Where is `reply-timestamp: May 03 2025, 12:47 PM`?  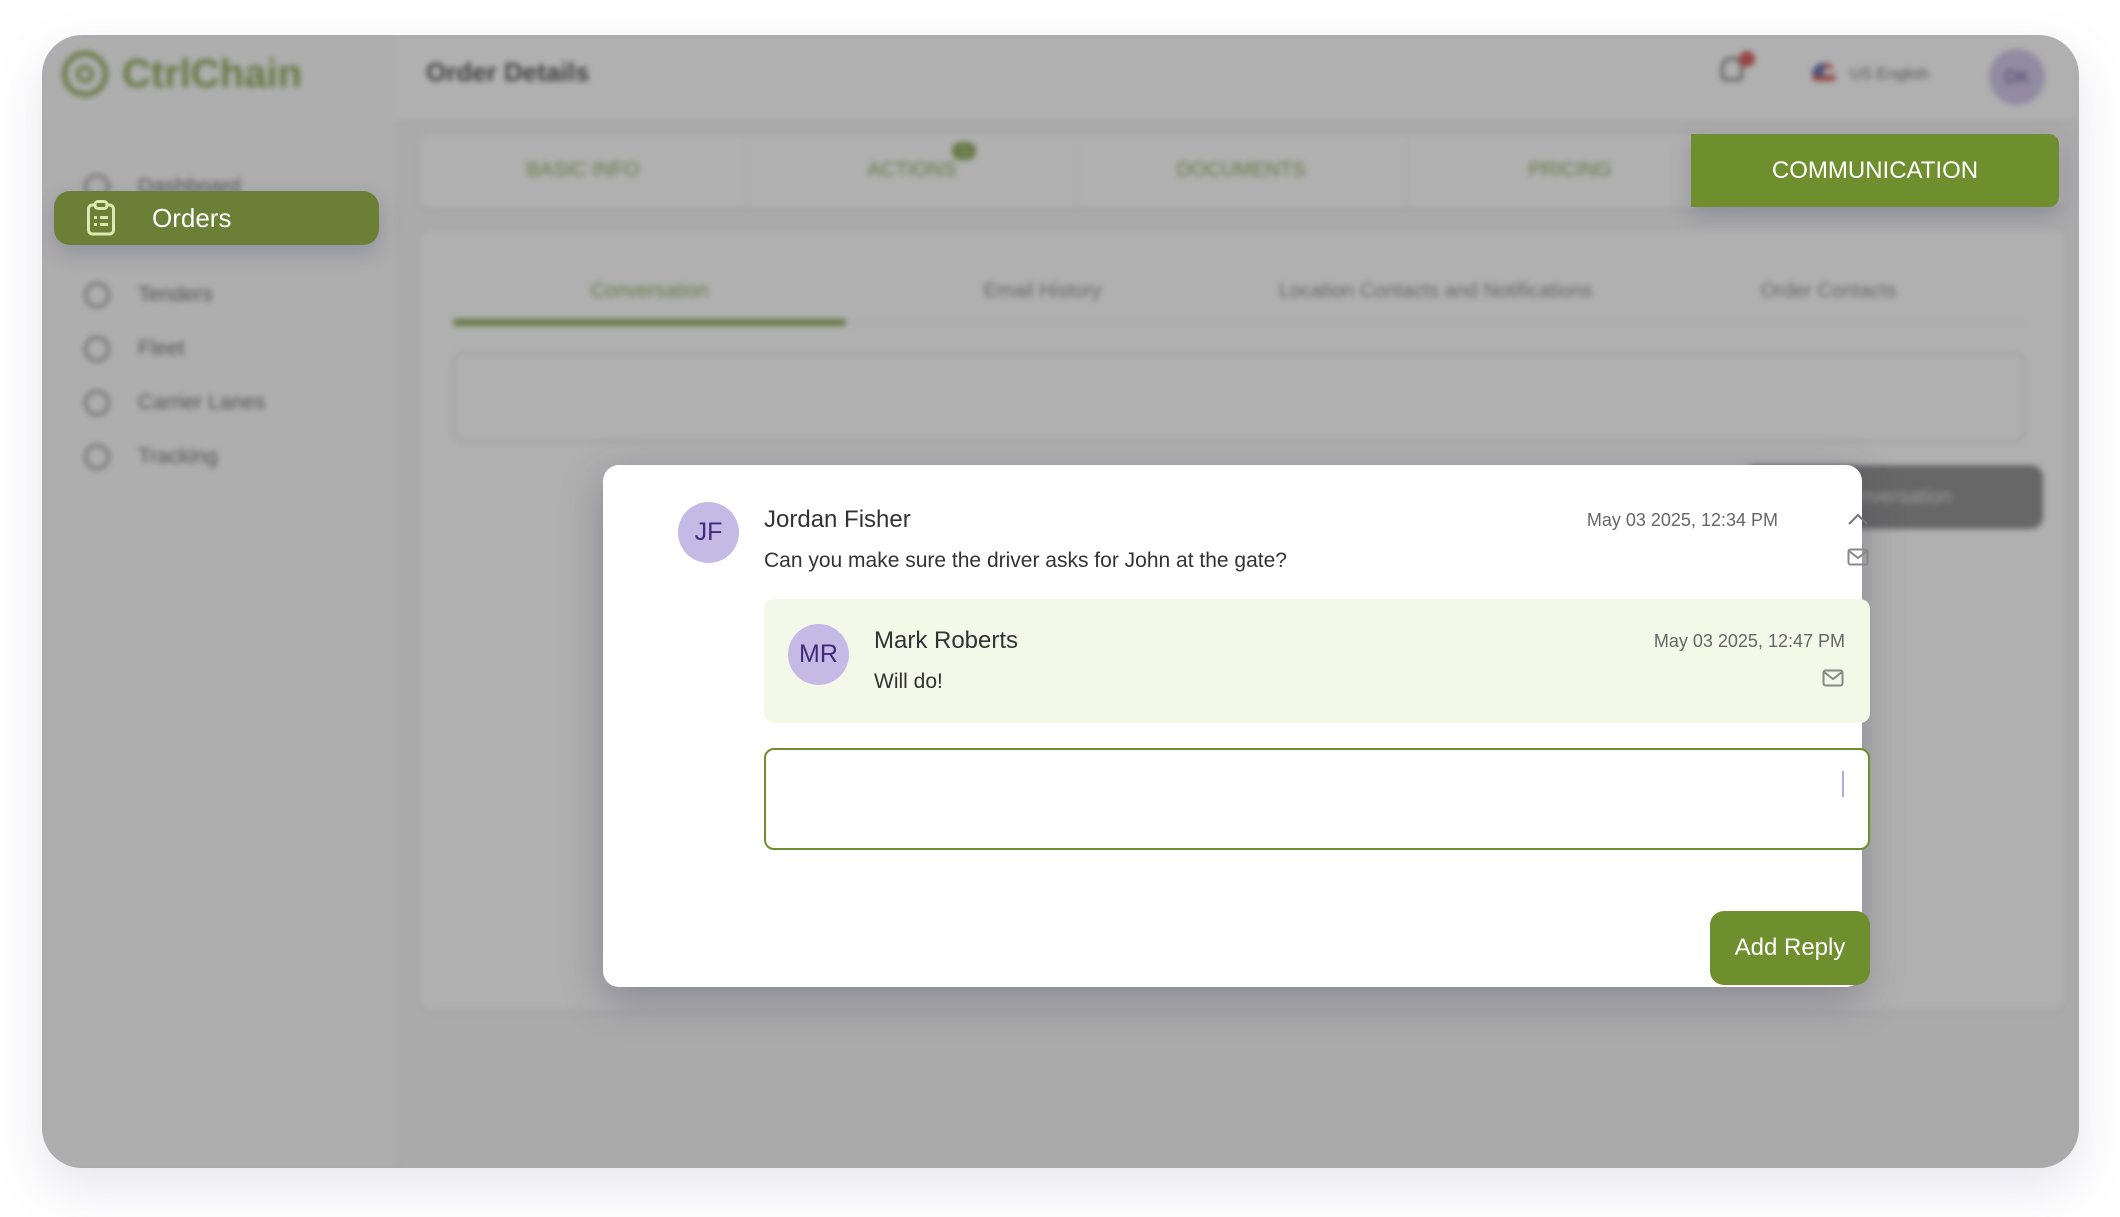
reply-timestamp: May 03 2025, 12:47 PM is located at coordinates (1749, 641).